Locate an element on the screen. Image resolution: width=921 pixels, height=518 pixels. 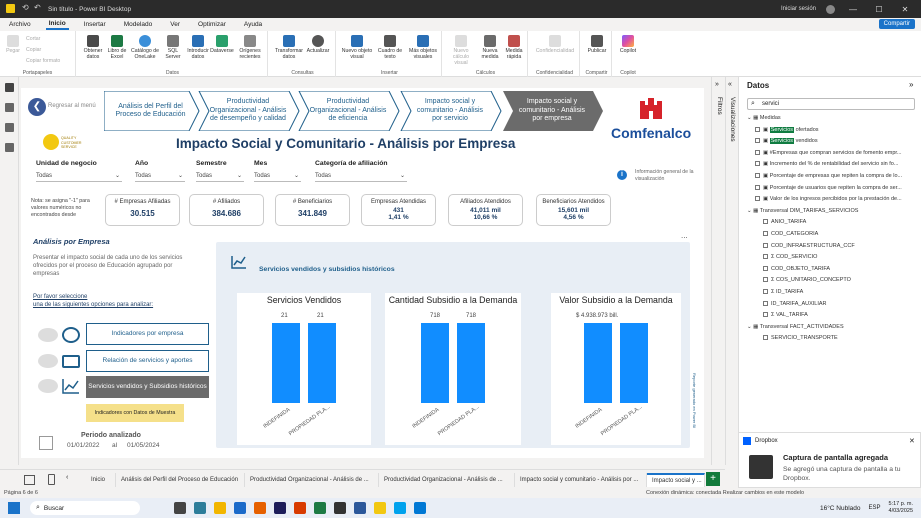
quick-measure-button: Medida rápida is located at coordinates (514, 47).